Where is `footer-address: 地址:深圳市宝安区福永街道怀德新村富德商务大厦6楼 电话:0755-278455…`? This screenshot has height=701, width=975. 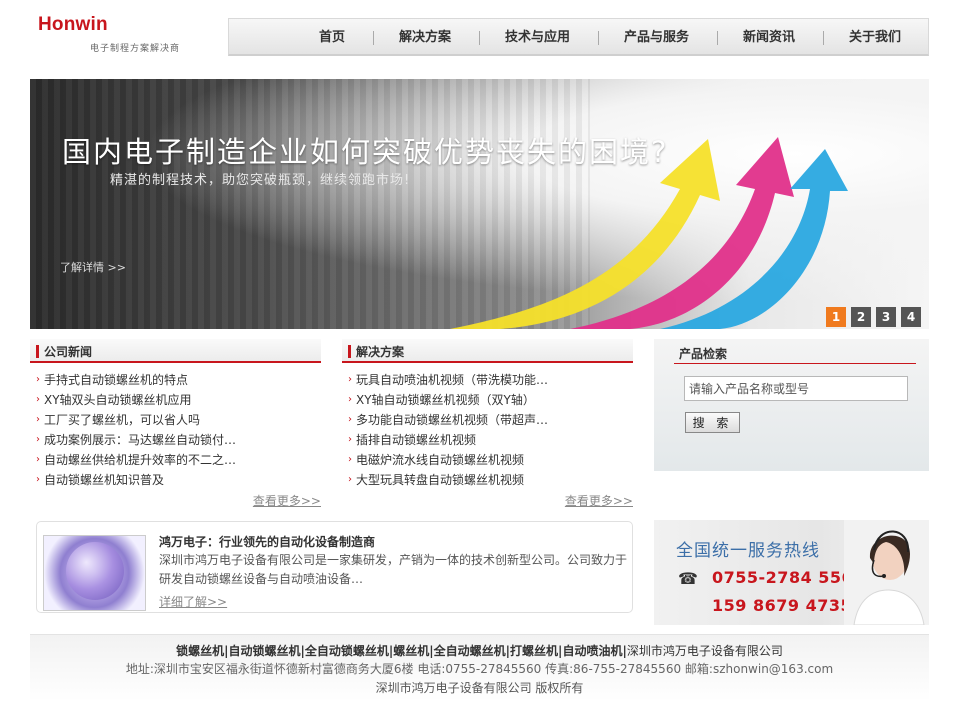 footer-address: 地址:深圳市宝安区福永街道怀德新村富德商务大厦6楼 电话:0755-278455… is located at coordinates (479, 669).